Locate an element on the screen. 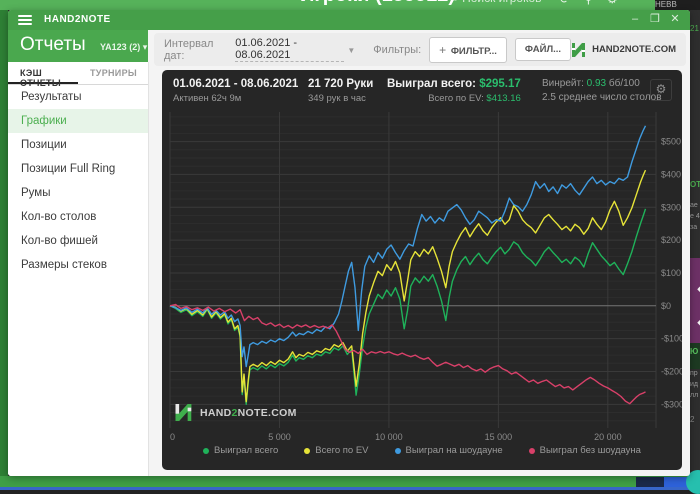 Image resolution: width=700 pixels, height=494 pixels. svg-text: 20 000 is located at coordinates (608, 437).